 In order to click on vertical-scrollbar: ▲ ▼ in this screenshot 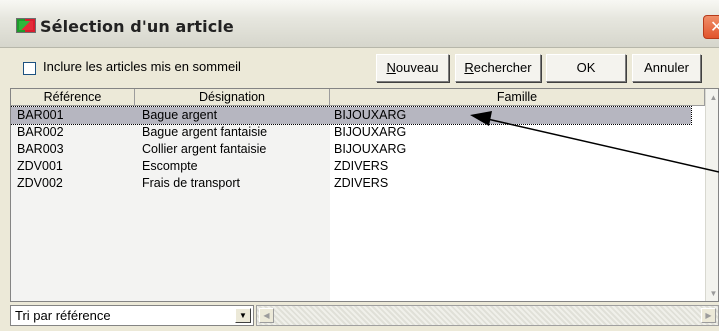, I will do `click(711, 195)`.